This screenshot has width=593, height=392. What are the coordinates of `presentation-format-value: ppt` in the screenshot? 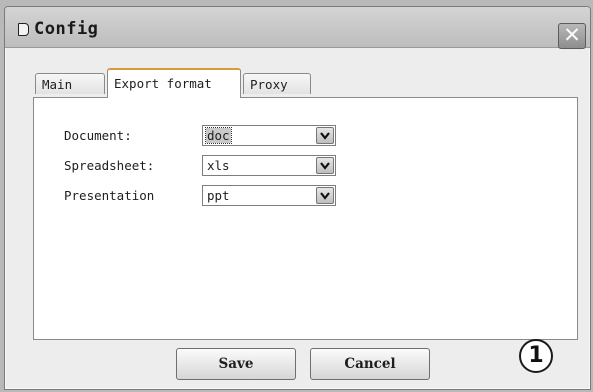 It's located at (218, 195).